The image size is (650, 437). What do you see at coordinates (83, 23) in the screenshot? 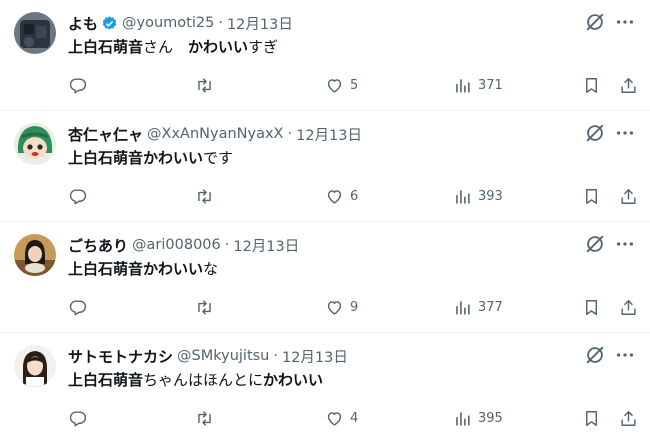
I see `display-name: よも` at bounding box center [83, 23].